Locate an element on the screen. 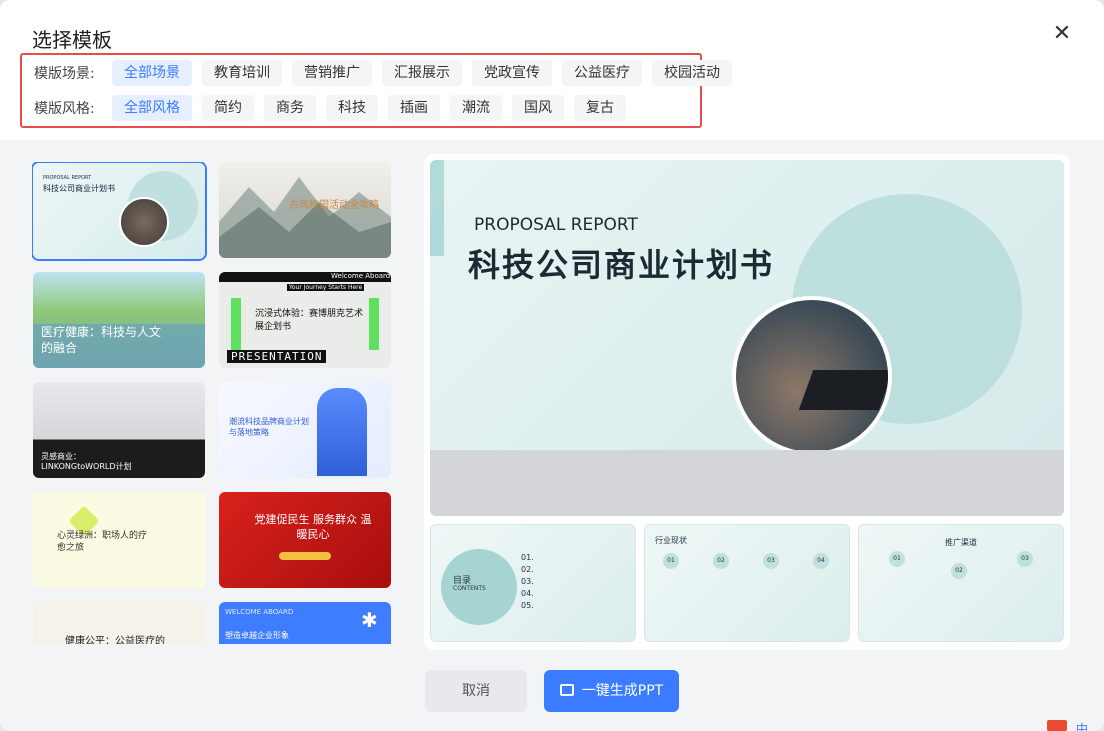  style-filter-row: 模版风格: 全部风格 简约 商务 科技 插画 潮流 国风 复古 is located at coordinates (335, 108).